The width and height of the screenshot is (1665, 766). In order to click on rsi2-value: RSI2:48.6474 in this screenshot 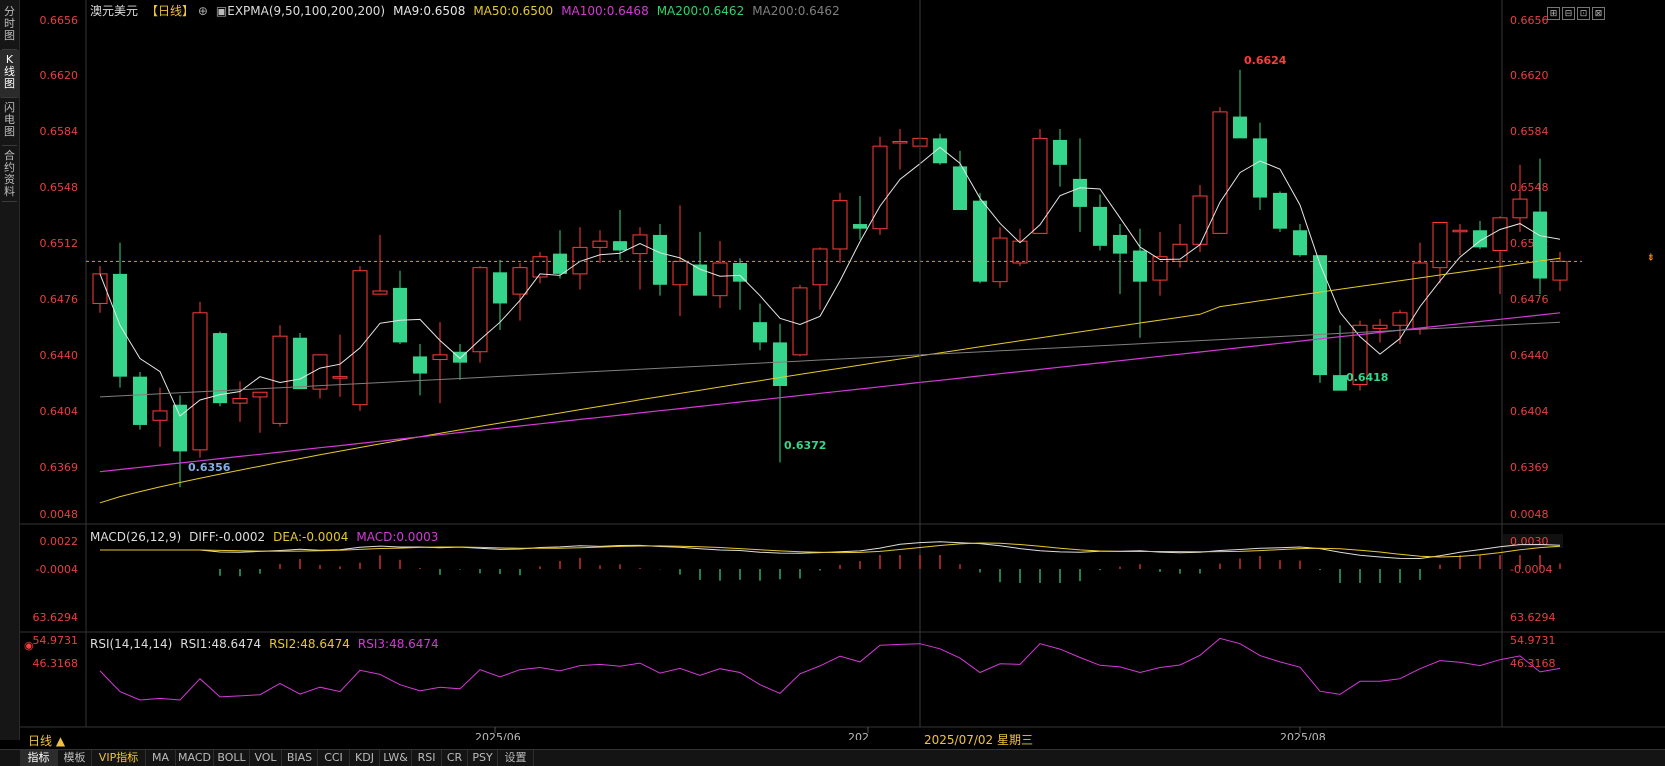, I will do `click(309, 644)`.